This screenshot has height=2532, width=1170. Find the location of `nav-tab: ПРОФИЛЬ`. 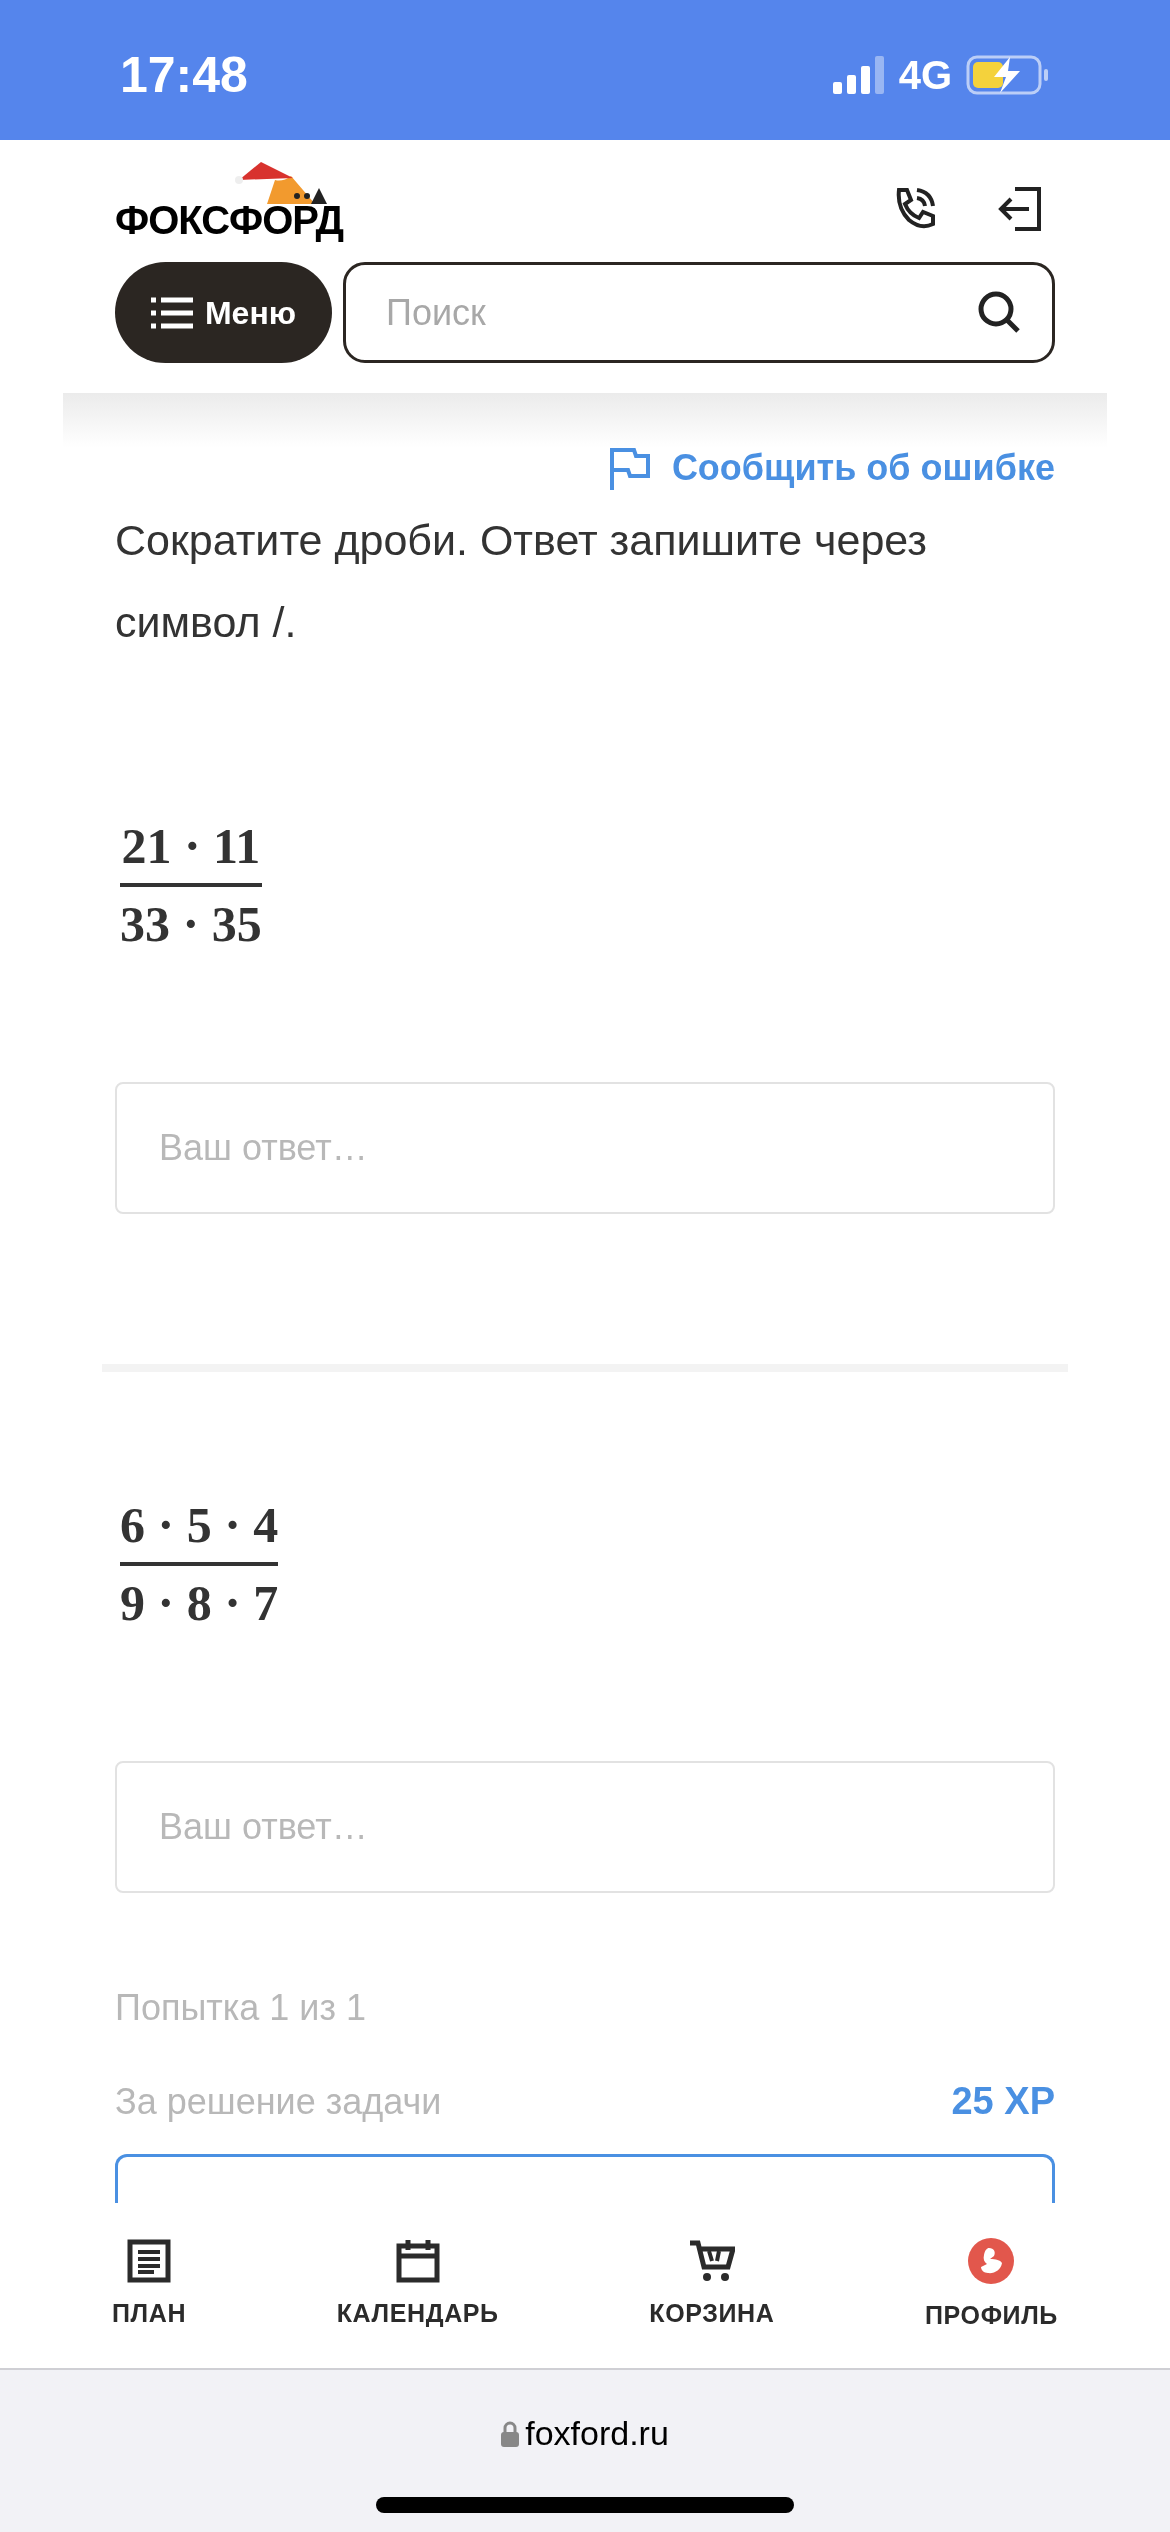

nav-tab: ПРОФИЛЬ is located at coordinates (991, 2285).